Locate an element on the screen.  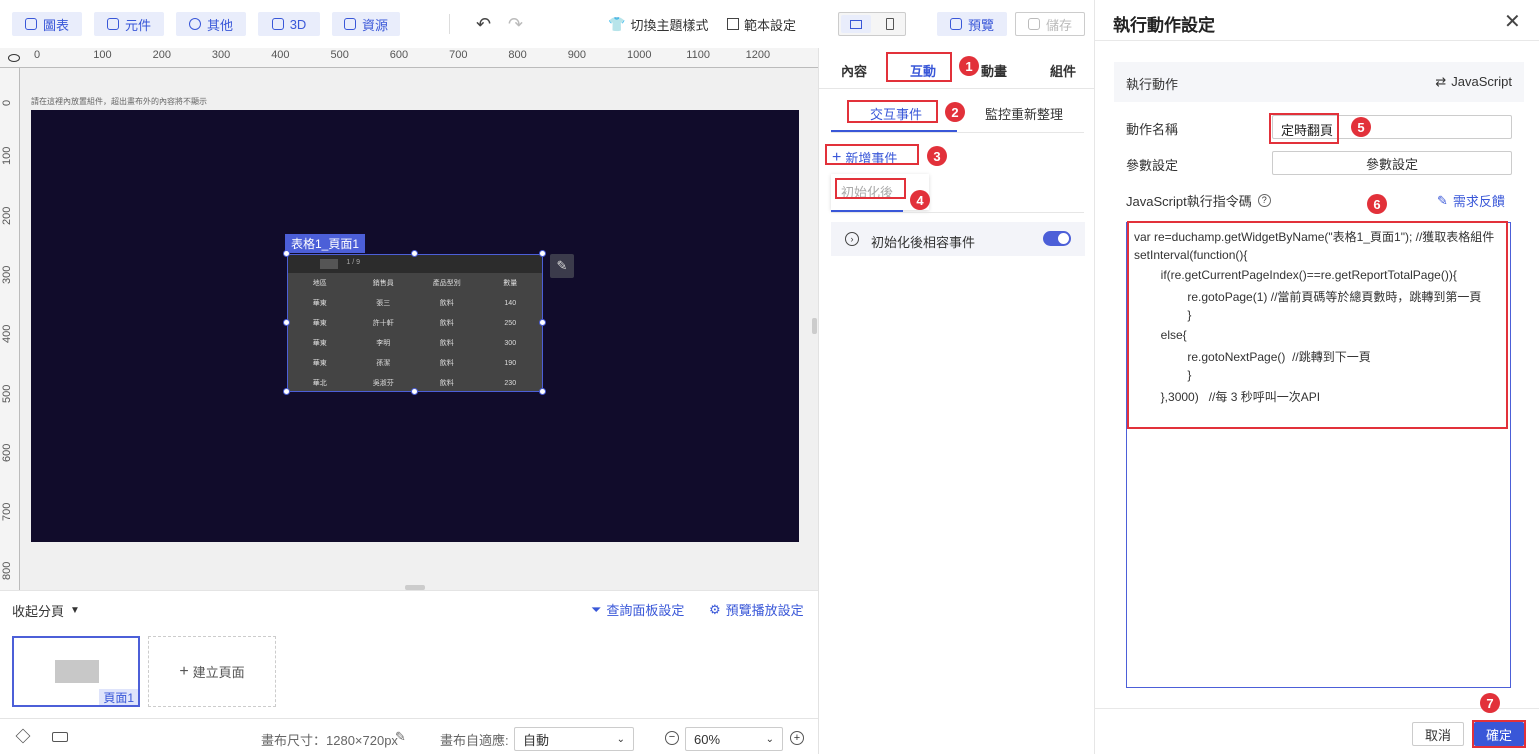
param-settings-button: 參數設定 is located at coordinates (1392, 163).